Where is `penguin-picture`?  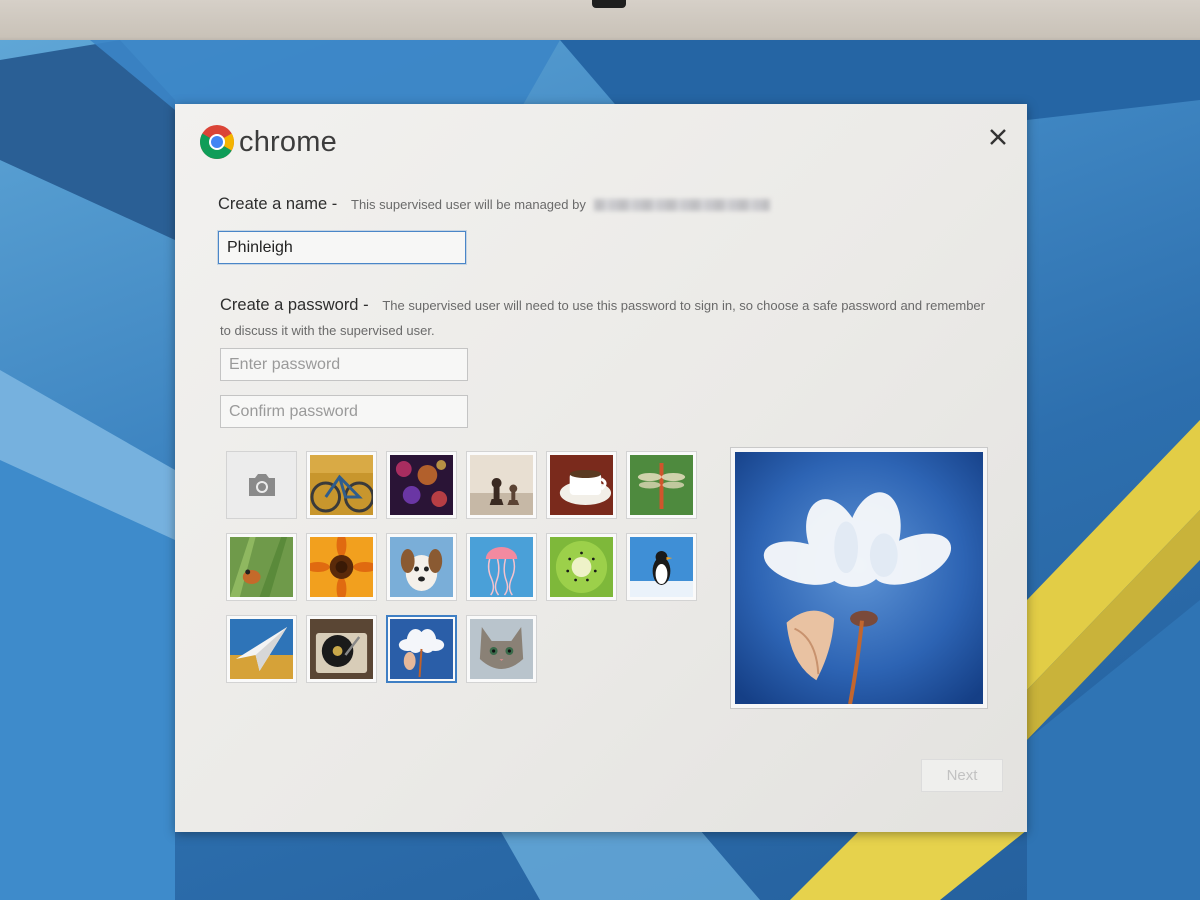 penguin-picture is located at coordinates (661, 567).